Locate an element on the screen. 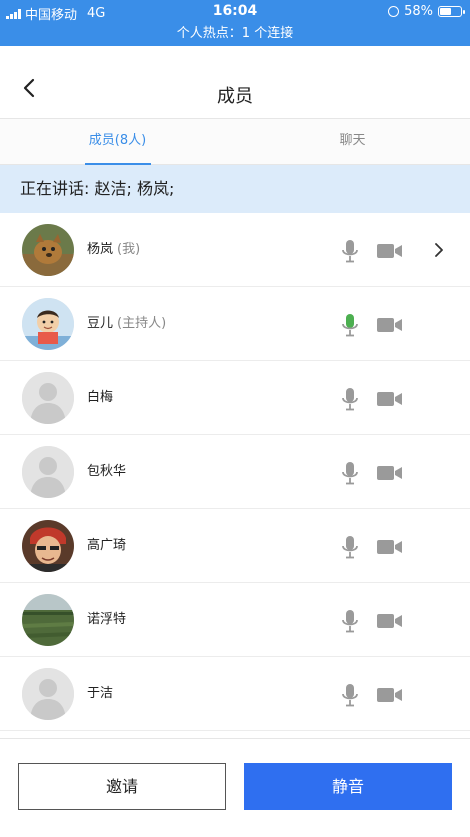  member-row: 高广琦 is located at coordinates (235, 546).